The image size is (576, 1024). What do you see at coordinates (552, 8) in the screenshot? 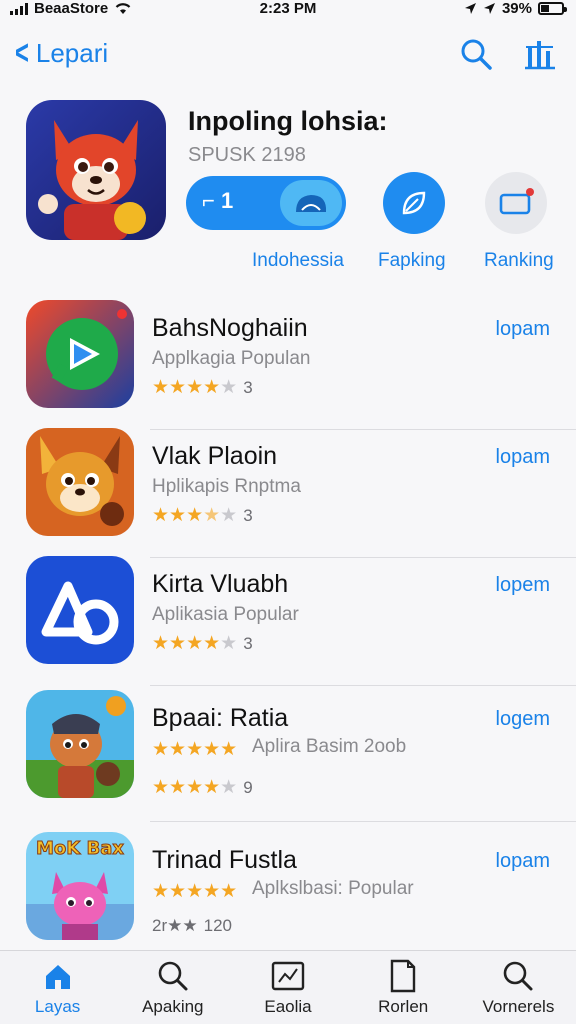
I see `battery-icon` at bounding box center [552, 8].